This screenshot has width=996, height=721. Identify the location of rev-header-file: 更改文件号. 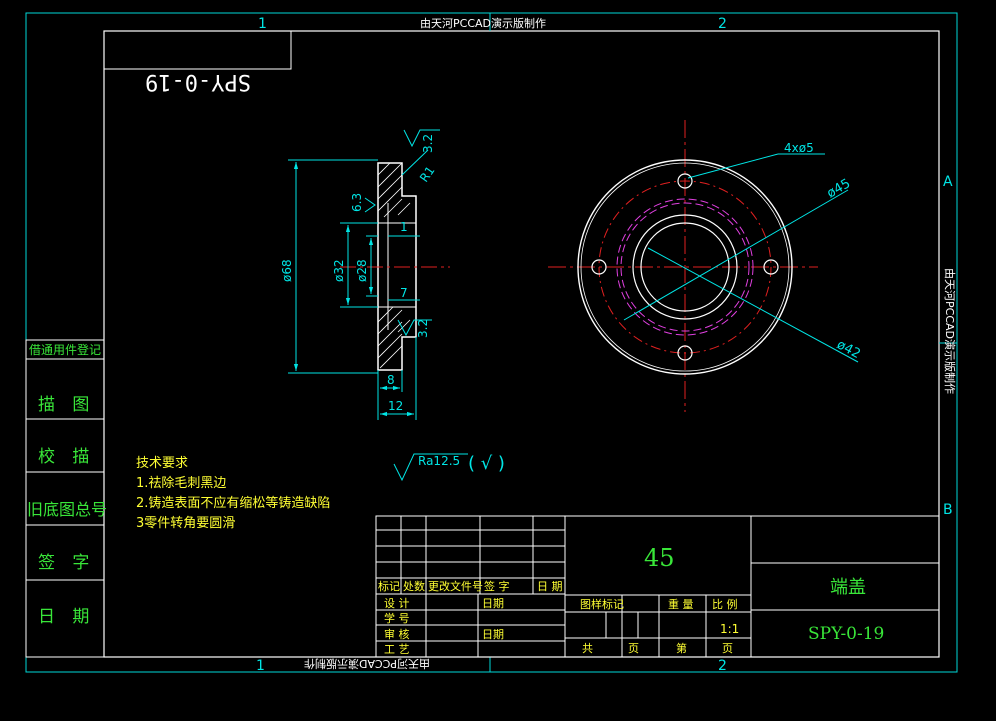
(455, 586).